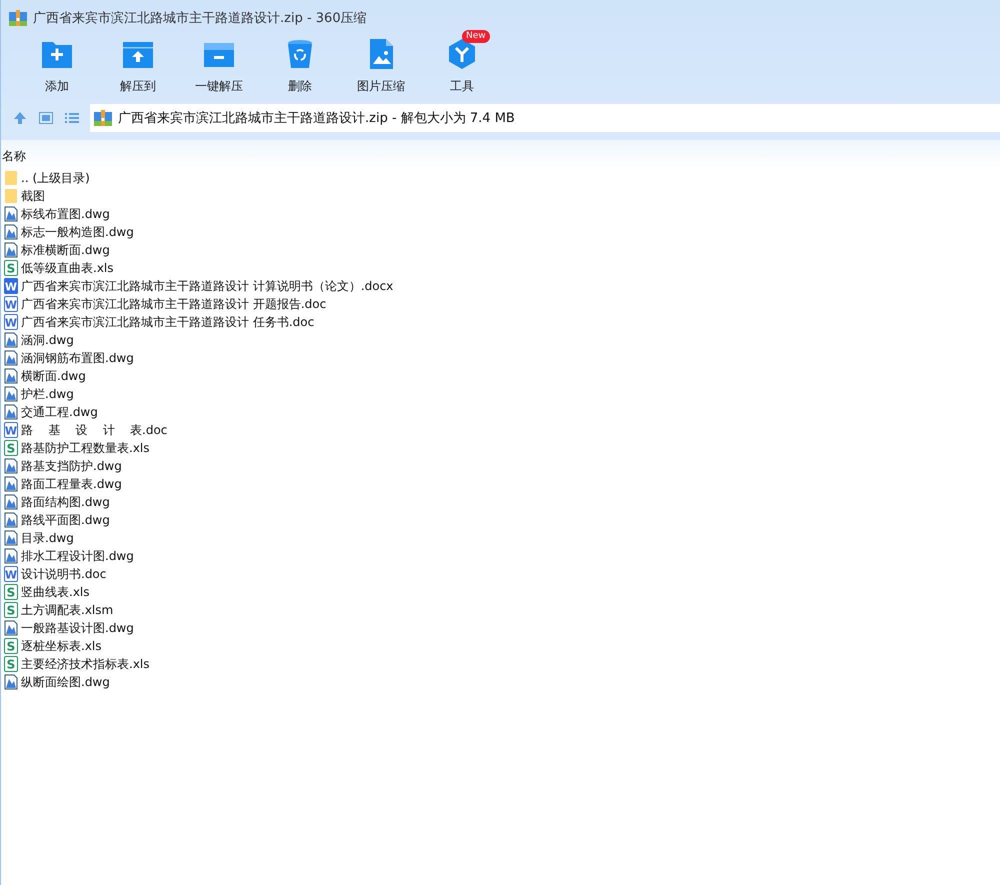 This screenshot has height=885, width=1000. Describe the element at coordinates (300, 62) in the screenshot. I see `toolbar-button: 删除` at that location.